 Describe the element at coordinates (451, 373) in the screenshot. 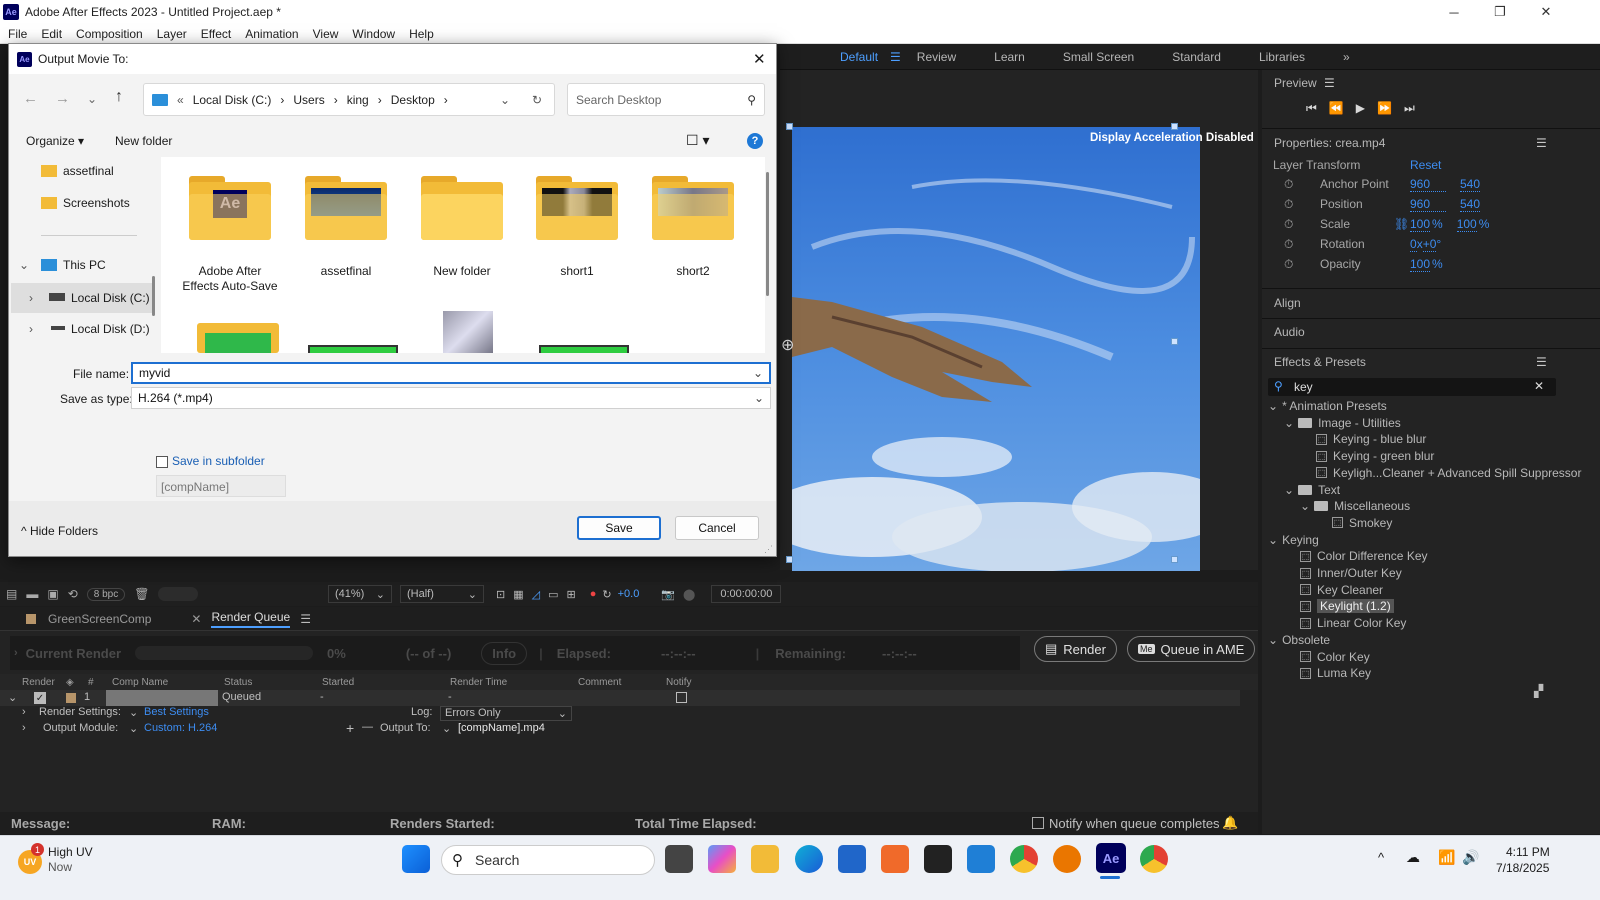

I see `file-name-input: myvid ⌄` at that location.